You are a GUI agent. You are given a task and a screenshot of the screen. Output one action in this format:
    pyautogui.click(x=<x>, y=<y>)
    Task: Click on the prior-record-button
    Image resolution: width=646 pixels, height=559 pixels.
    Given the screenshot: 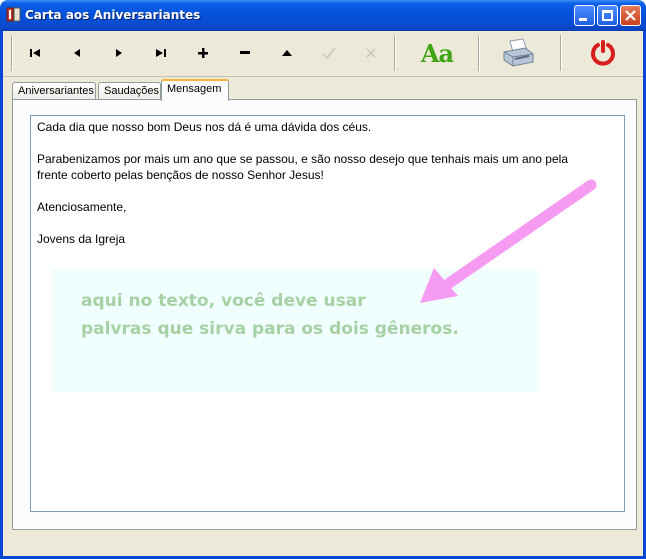 What is the action you would take?
    pyautogui.click(x=77, y=53)
    